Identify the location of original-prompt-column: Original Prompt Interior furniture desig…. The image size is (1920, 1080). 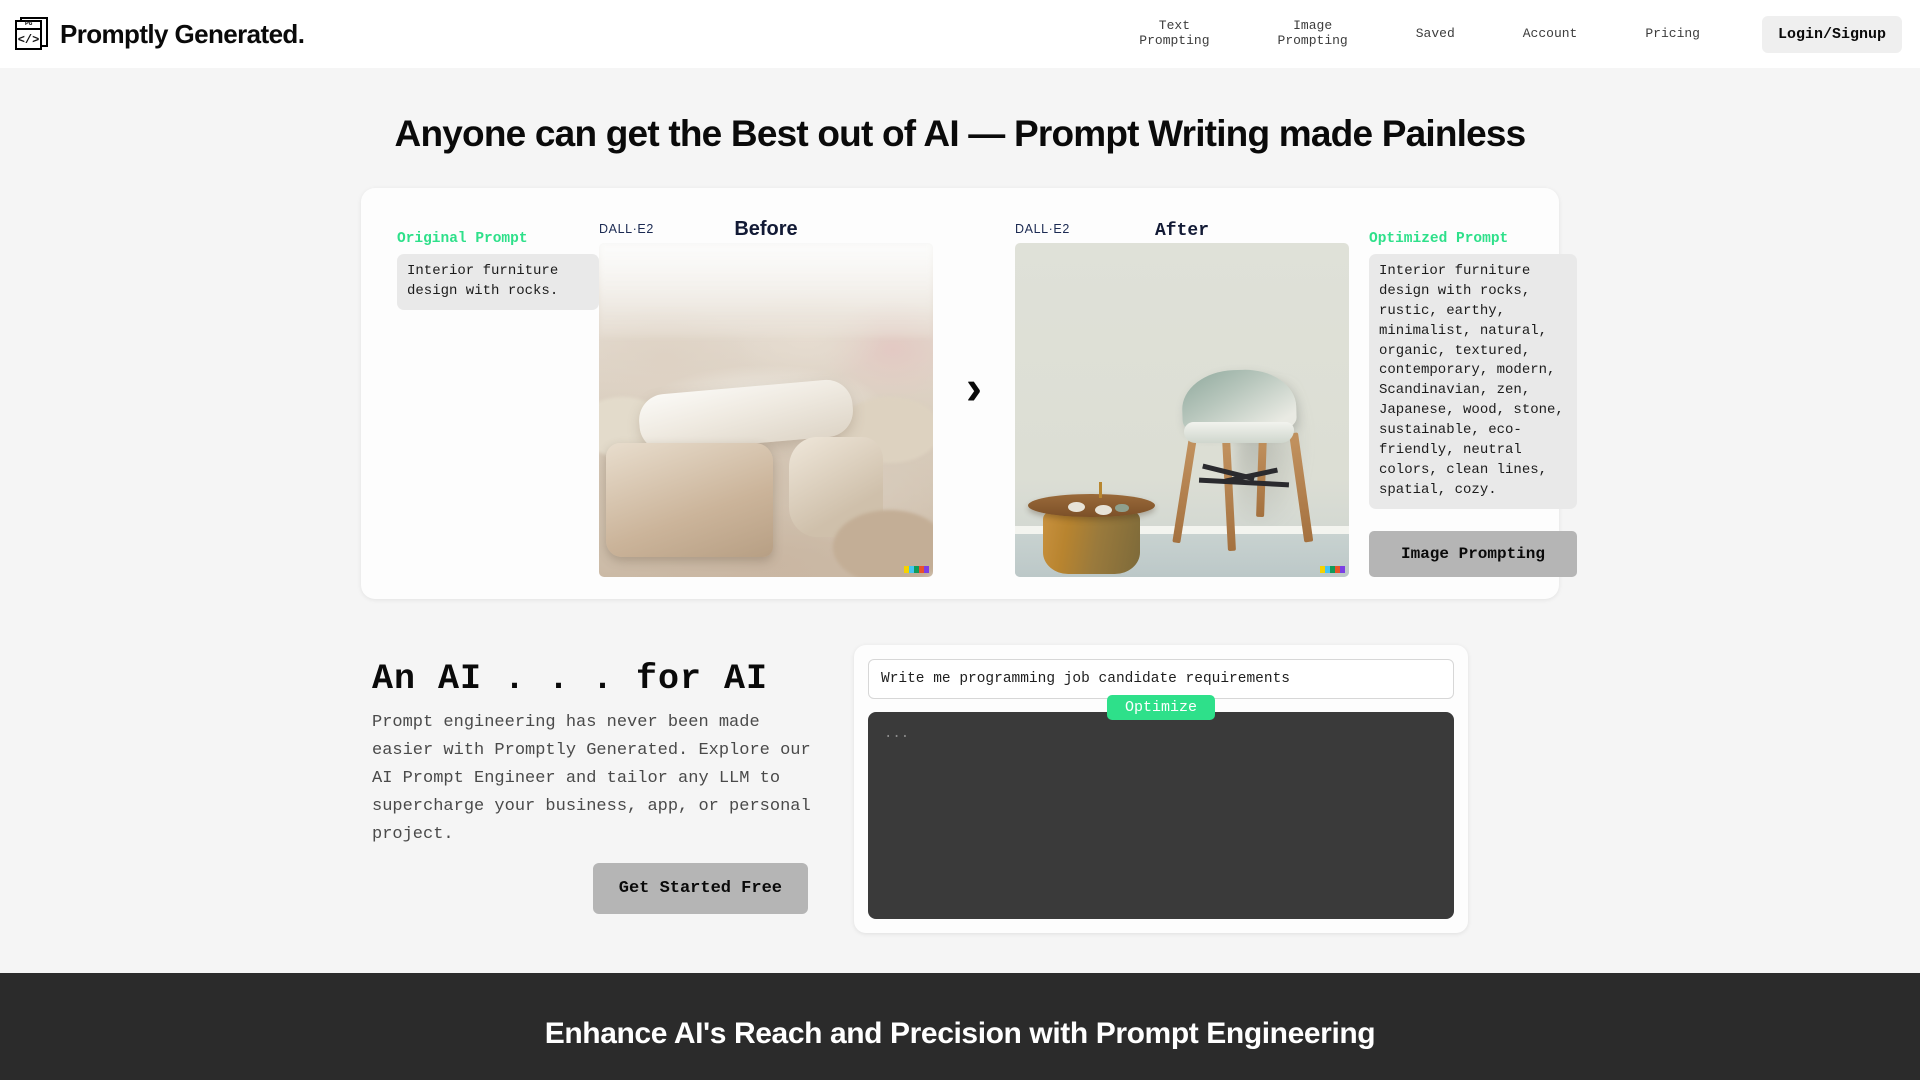
(489, 260).